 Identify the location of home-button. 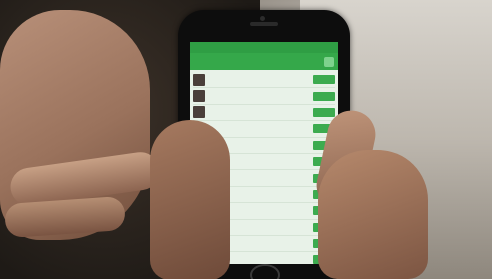
(265, 271).